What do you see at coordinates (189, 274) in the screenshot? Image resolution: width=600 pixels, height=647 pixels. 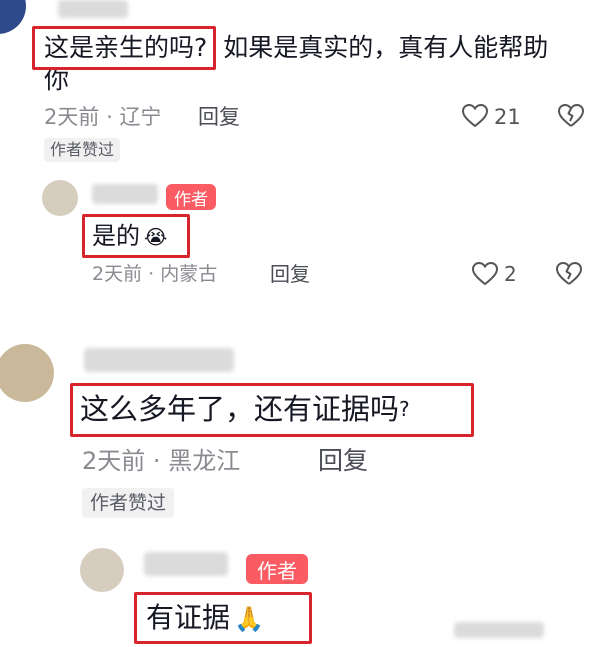 I see `reply-location: 内蒙古` at bounding box center [189, 274].